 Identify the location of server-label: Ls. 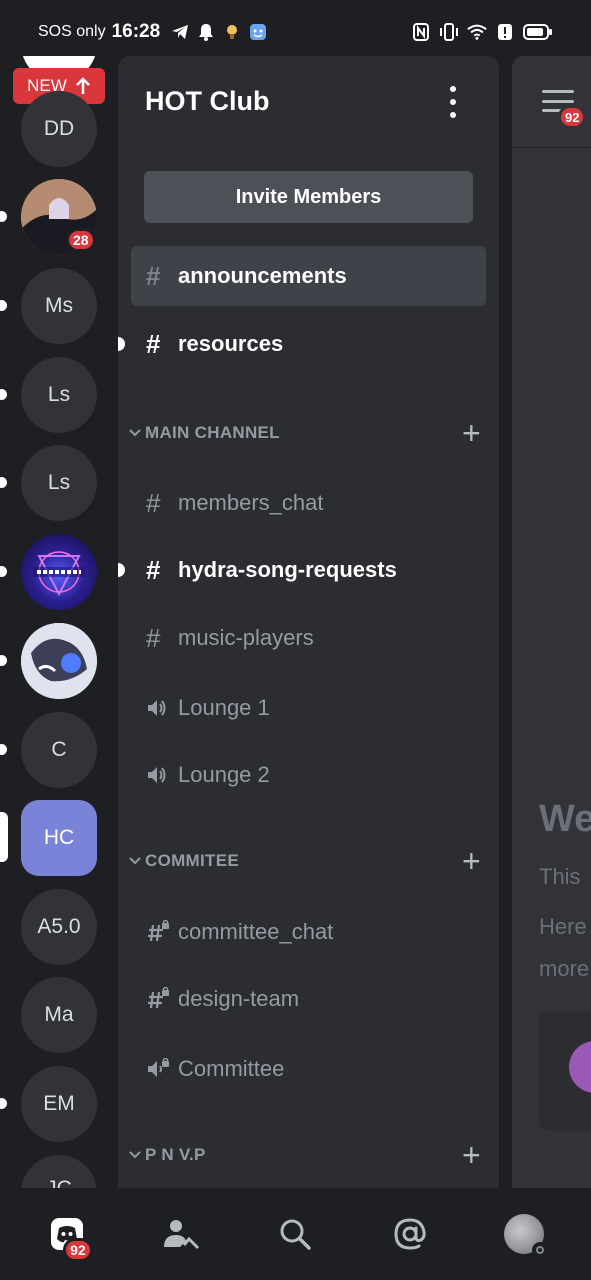
(59, 394).